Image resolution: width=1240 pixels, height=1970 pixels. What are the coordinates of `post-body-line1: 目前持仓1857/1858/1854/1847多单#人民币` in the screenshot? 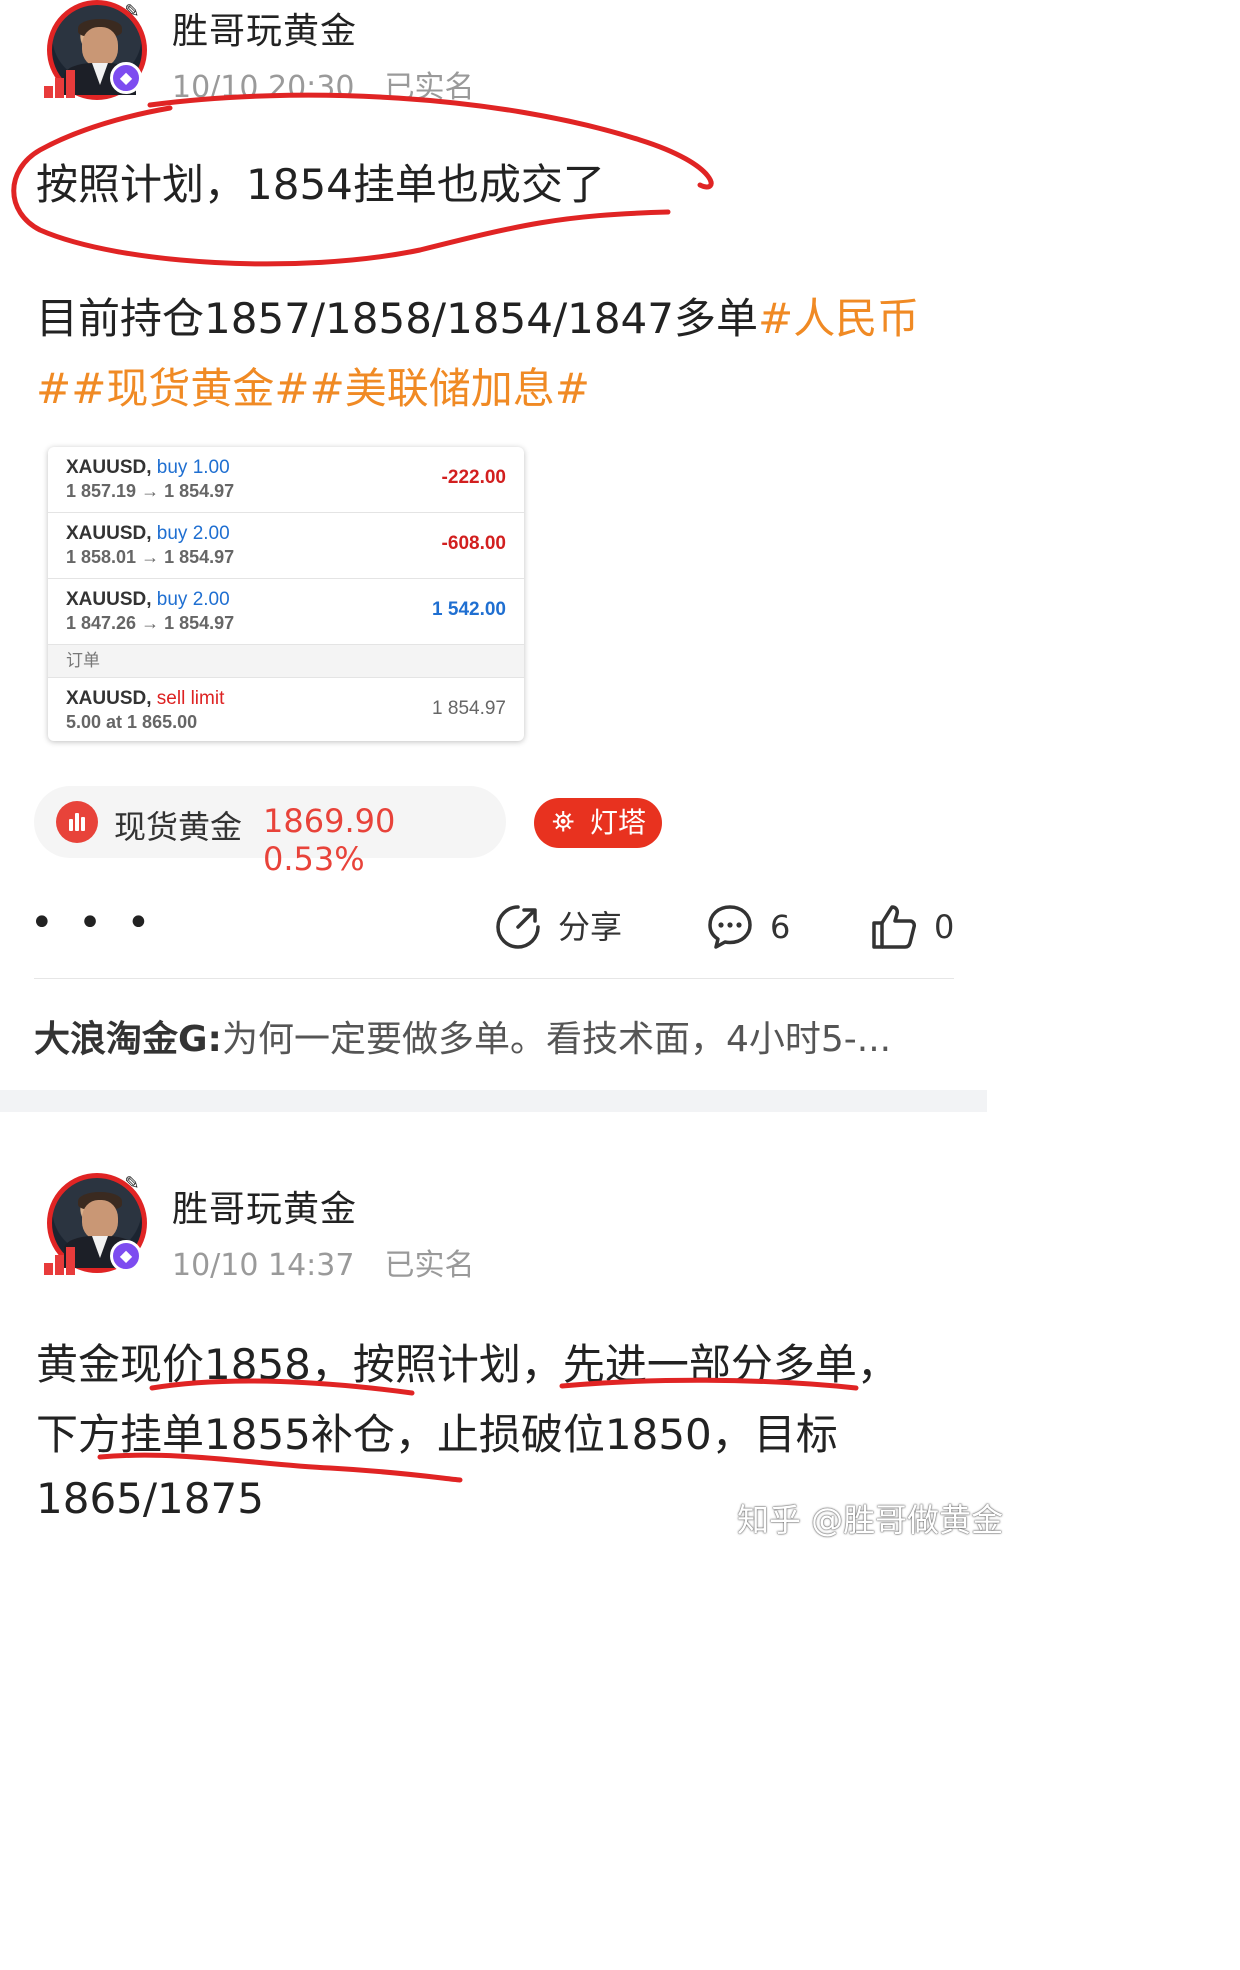 It's located at (477, 319).